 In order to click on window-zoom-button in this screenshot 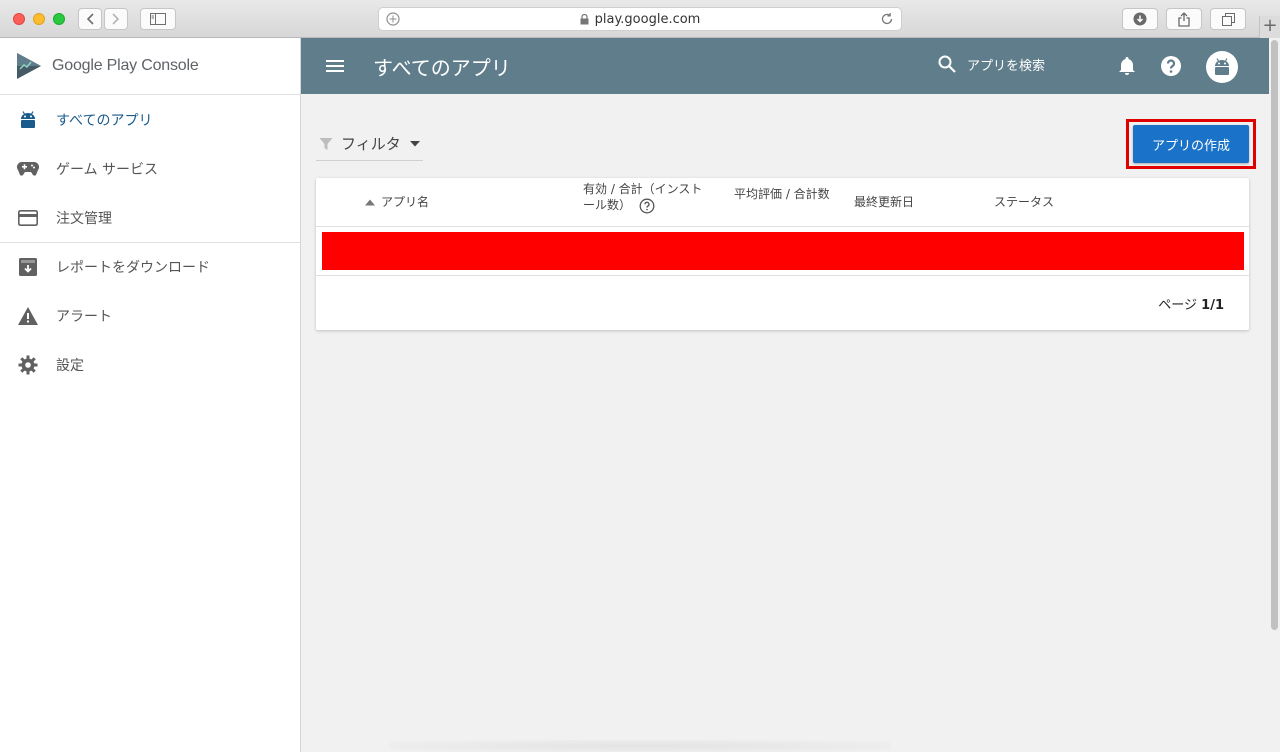, I will do `click(59, 19)`.